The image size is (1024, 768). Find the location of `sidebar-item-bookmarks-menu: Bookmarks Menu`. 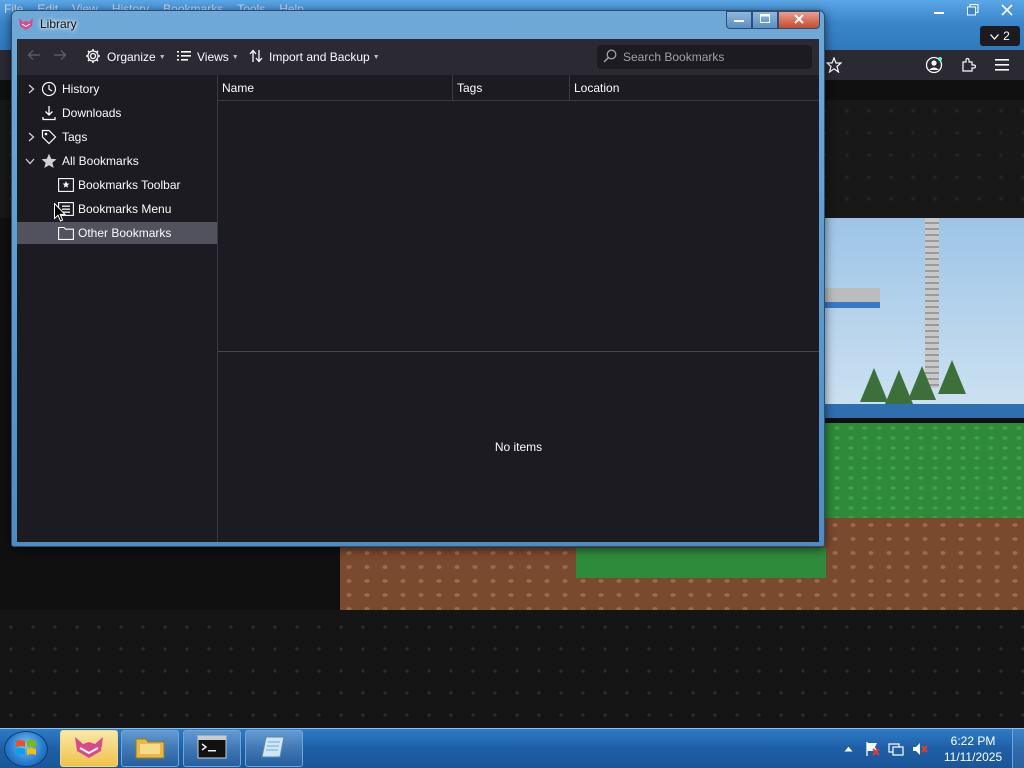

sidebar-item-bookmarks-menu: Bookmarks Menu is located at coordinates (117, 209).